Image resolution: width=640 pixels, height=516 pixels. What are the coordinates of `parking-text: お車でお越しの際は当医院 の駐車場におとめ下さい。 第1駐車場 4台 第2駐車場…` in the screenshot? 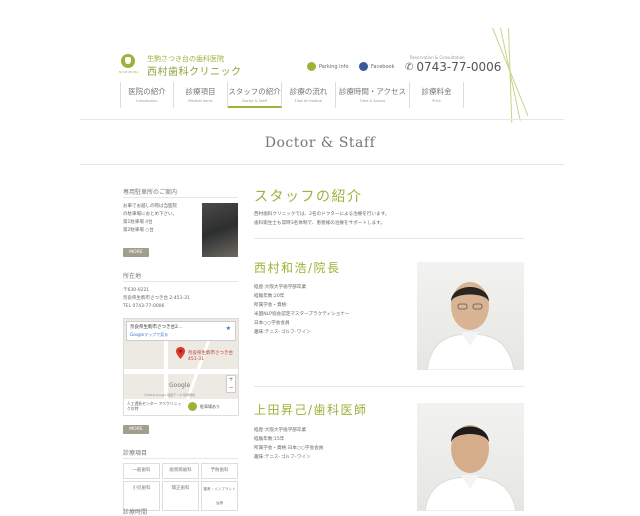 It's located at (150, 219).